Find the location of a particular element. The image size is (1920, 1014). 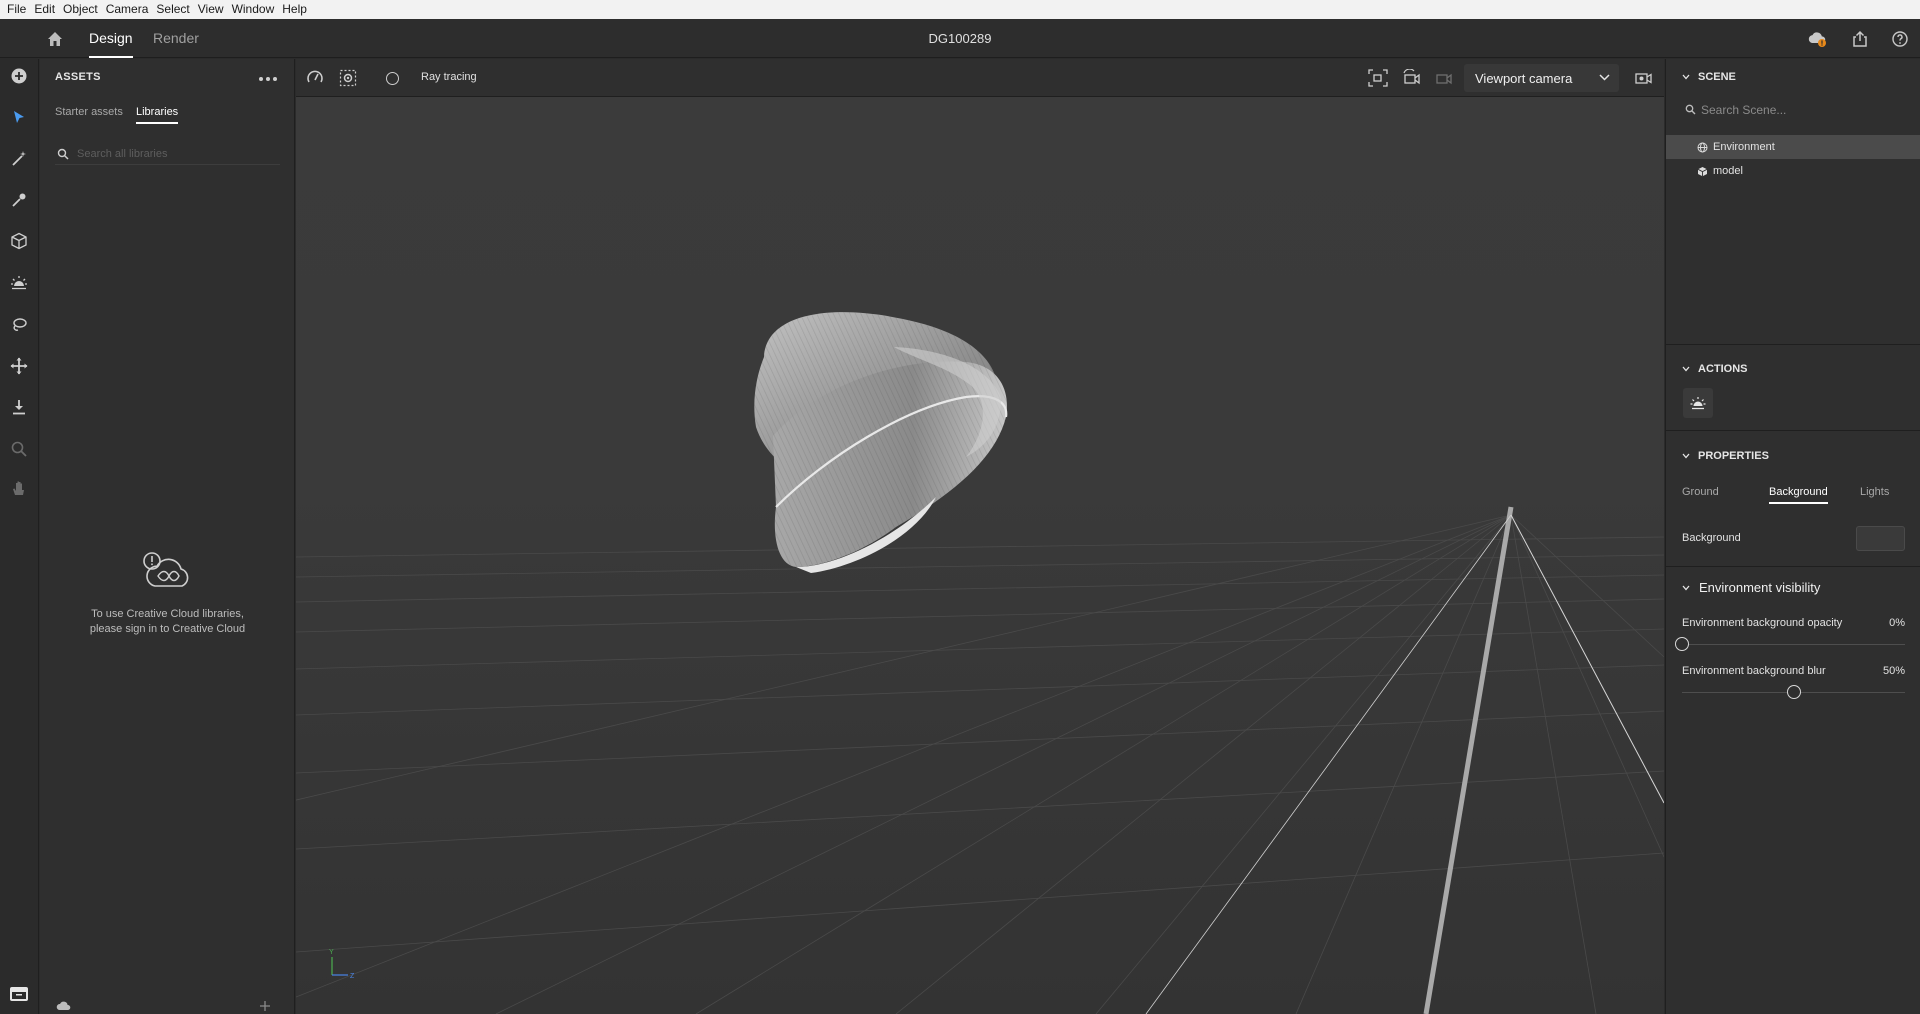

magic-wand-tool is located at coordinates (19, 159).